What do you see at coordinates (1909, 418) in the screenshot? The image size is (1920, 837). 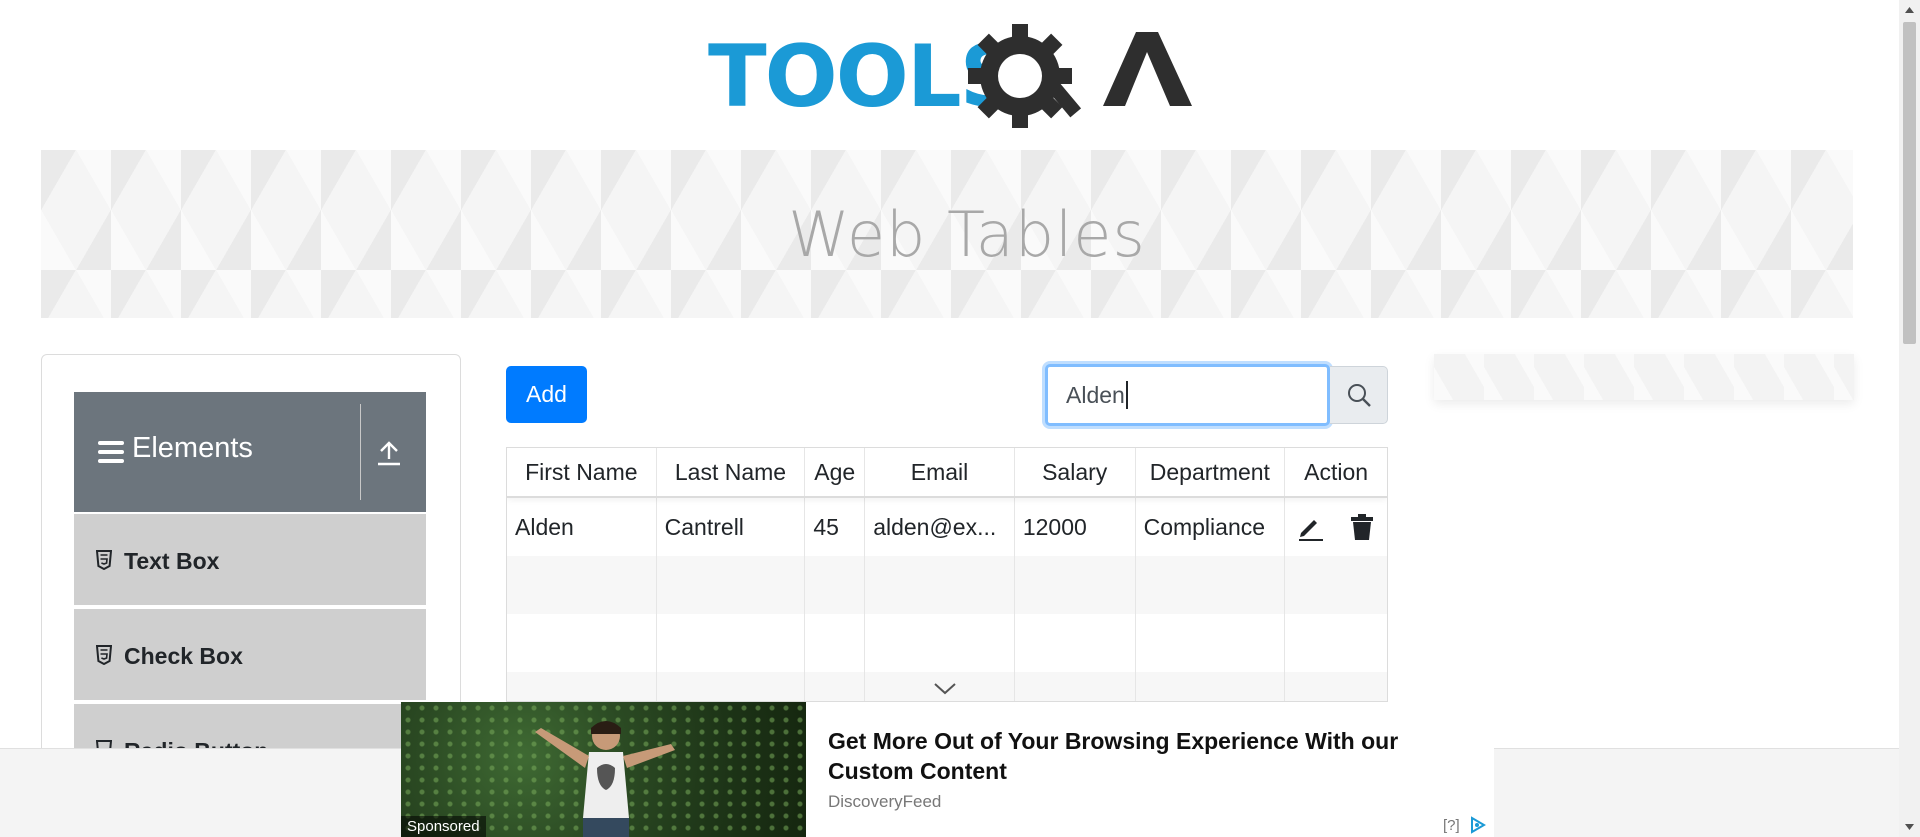 I see `page-scrollbar` at bounding box center [1909, 418].